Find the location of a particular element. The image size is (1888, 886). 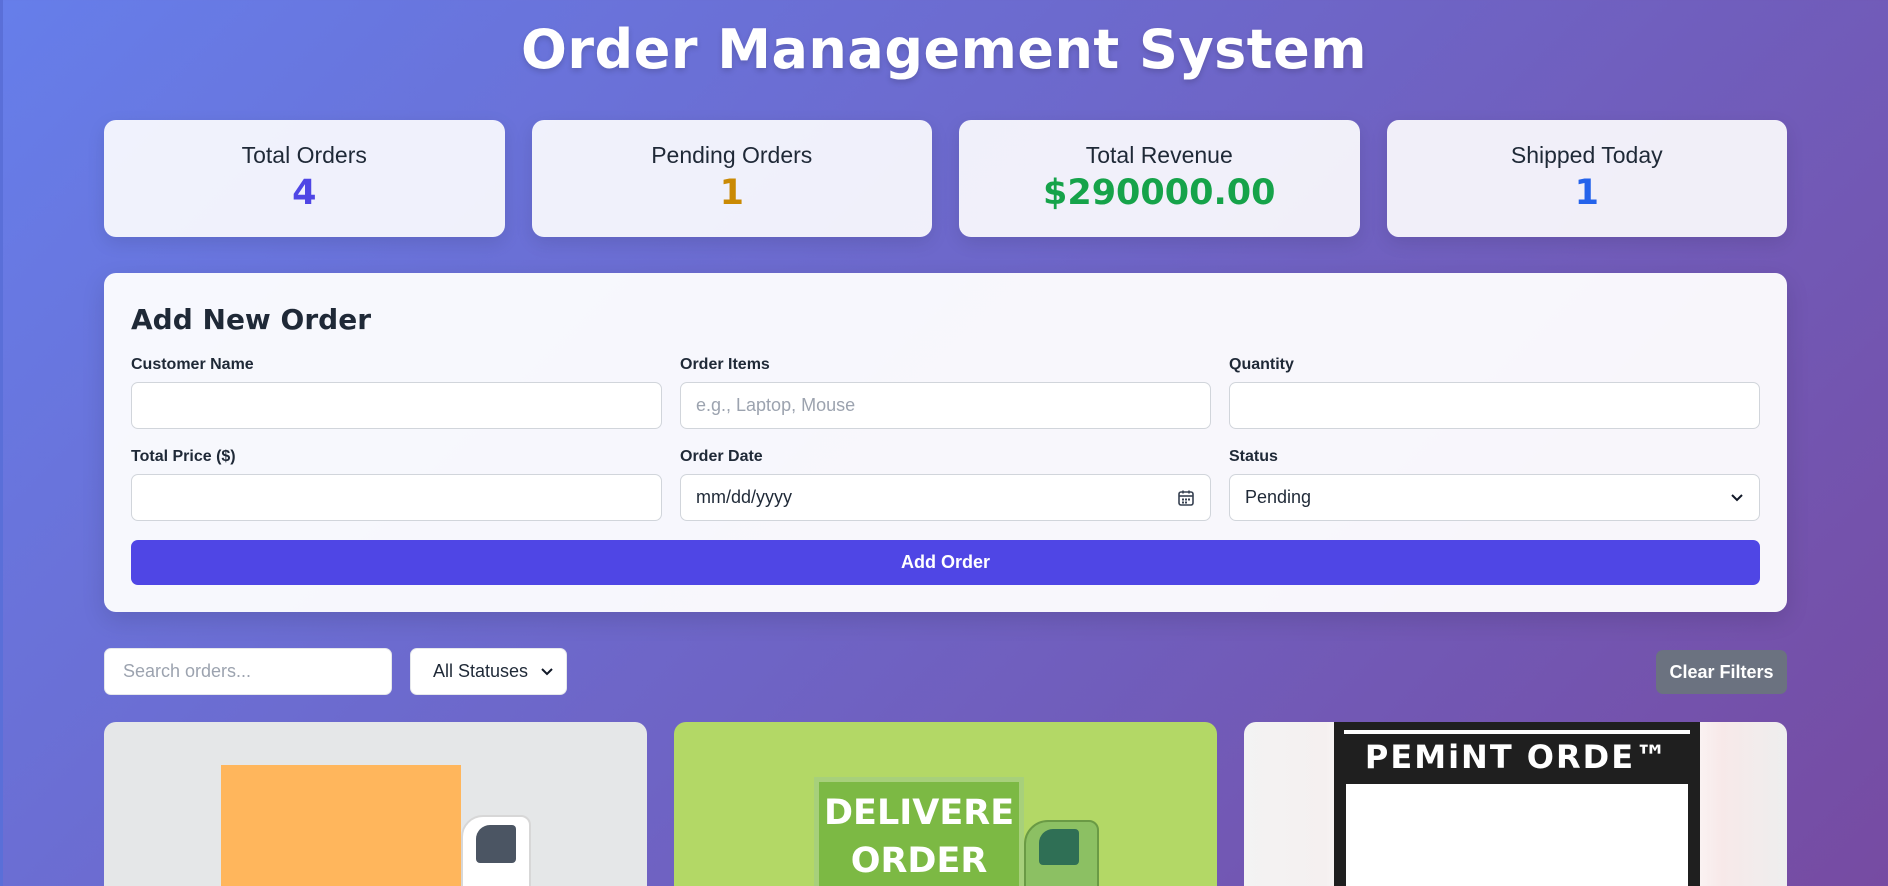

order-items-group: Order Items is located at coordinates (945, 392).